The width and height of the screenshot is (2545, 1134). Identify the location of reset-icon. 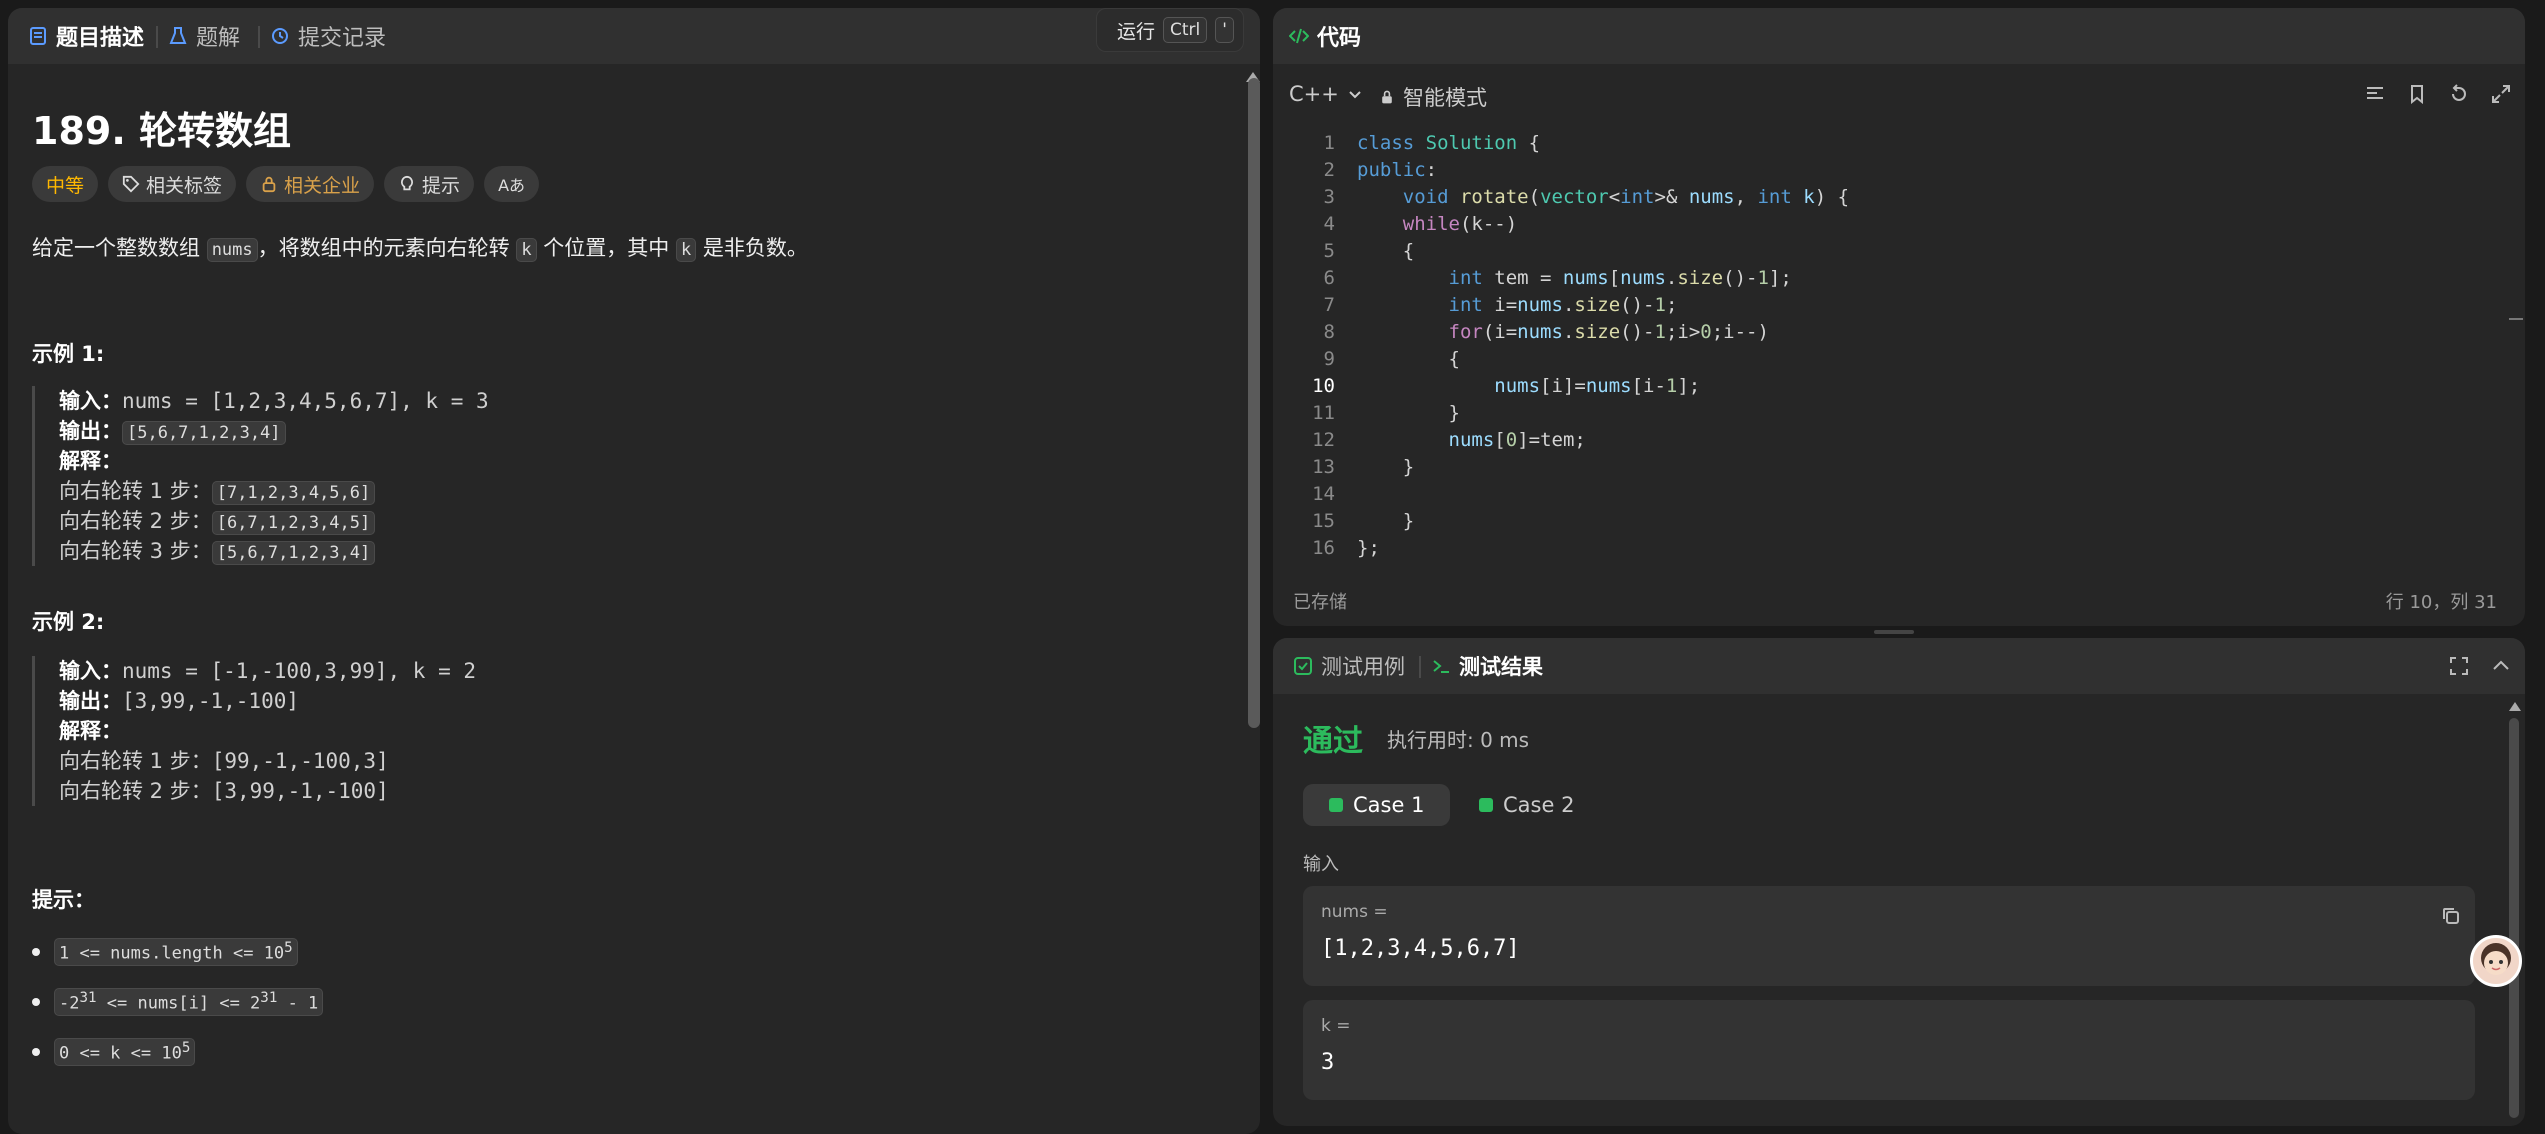
(2459, 94).